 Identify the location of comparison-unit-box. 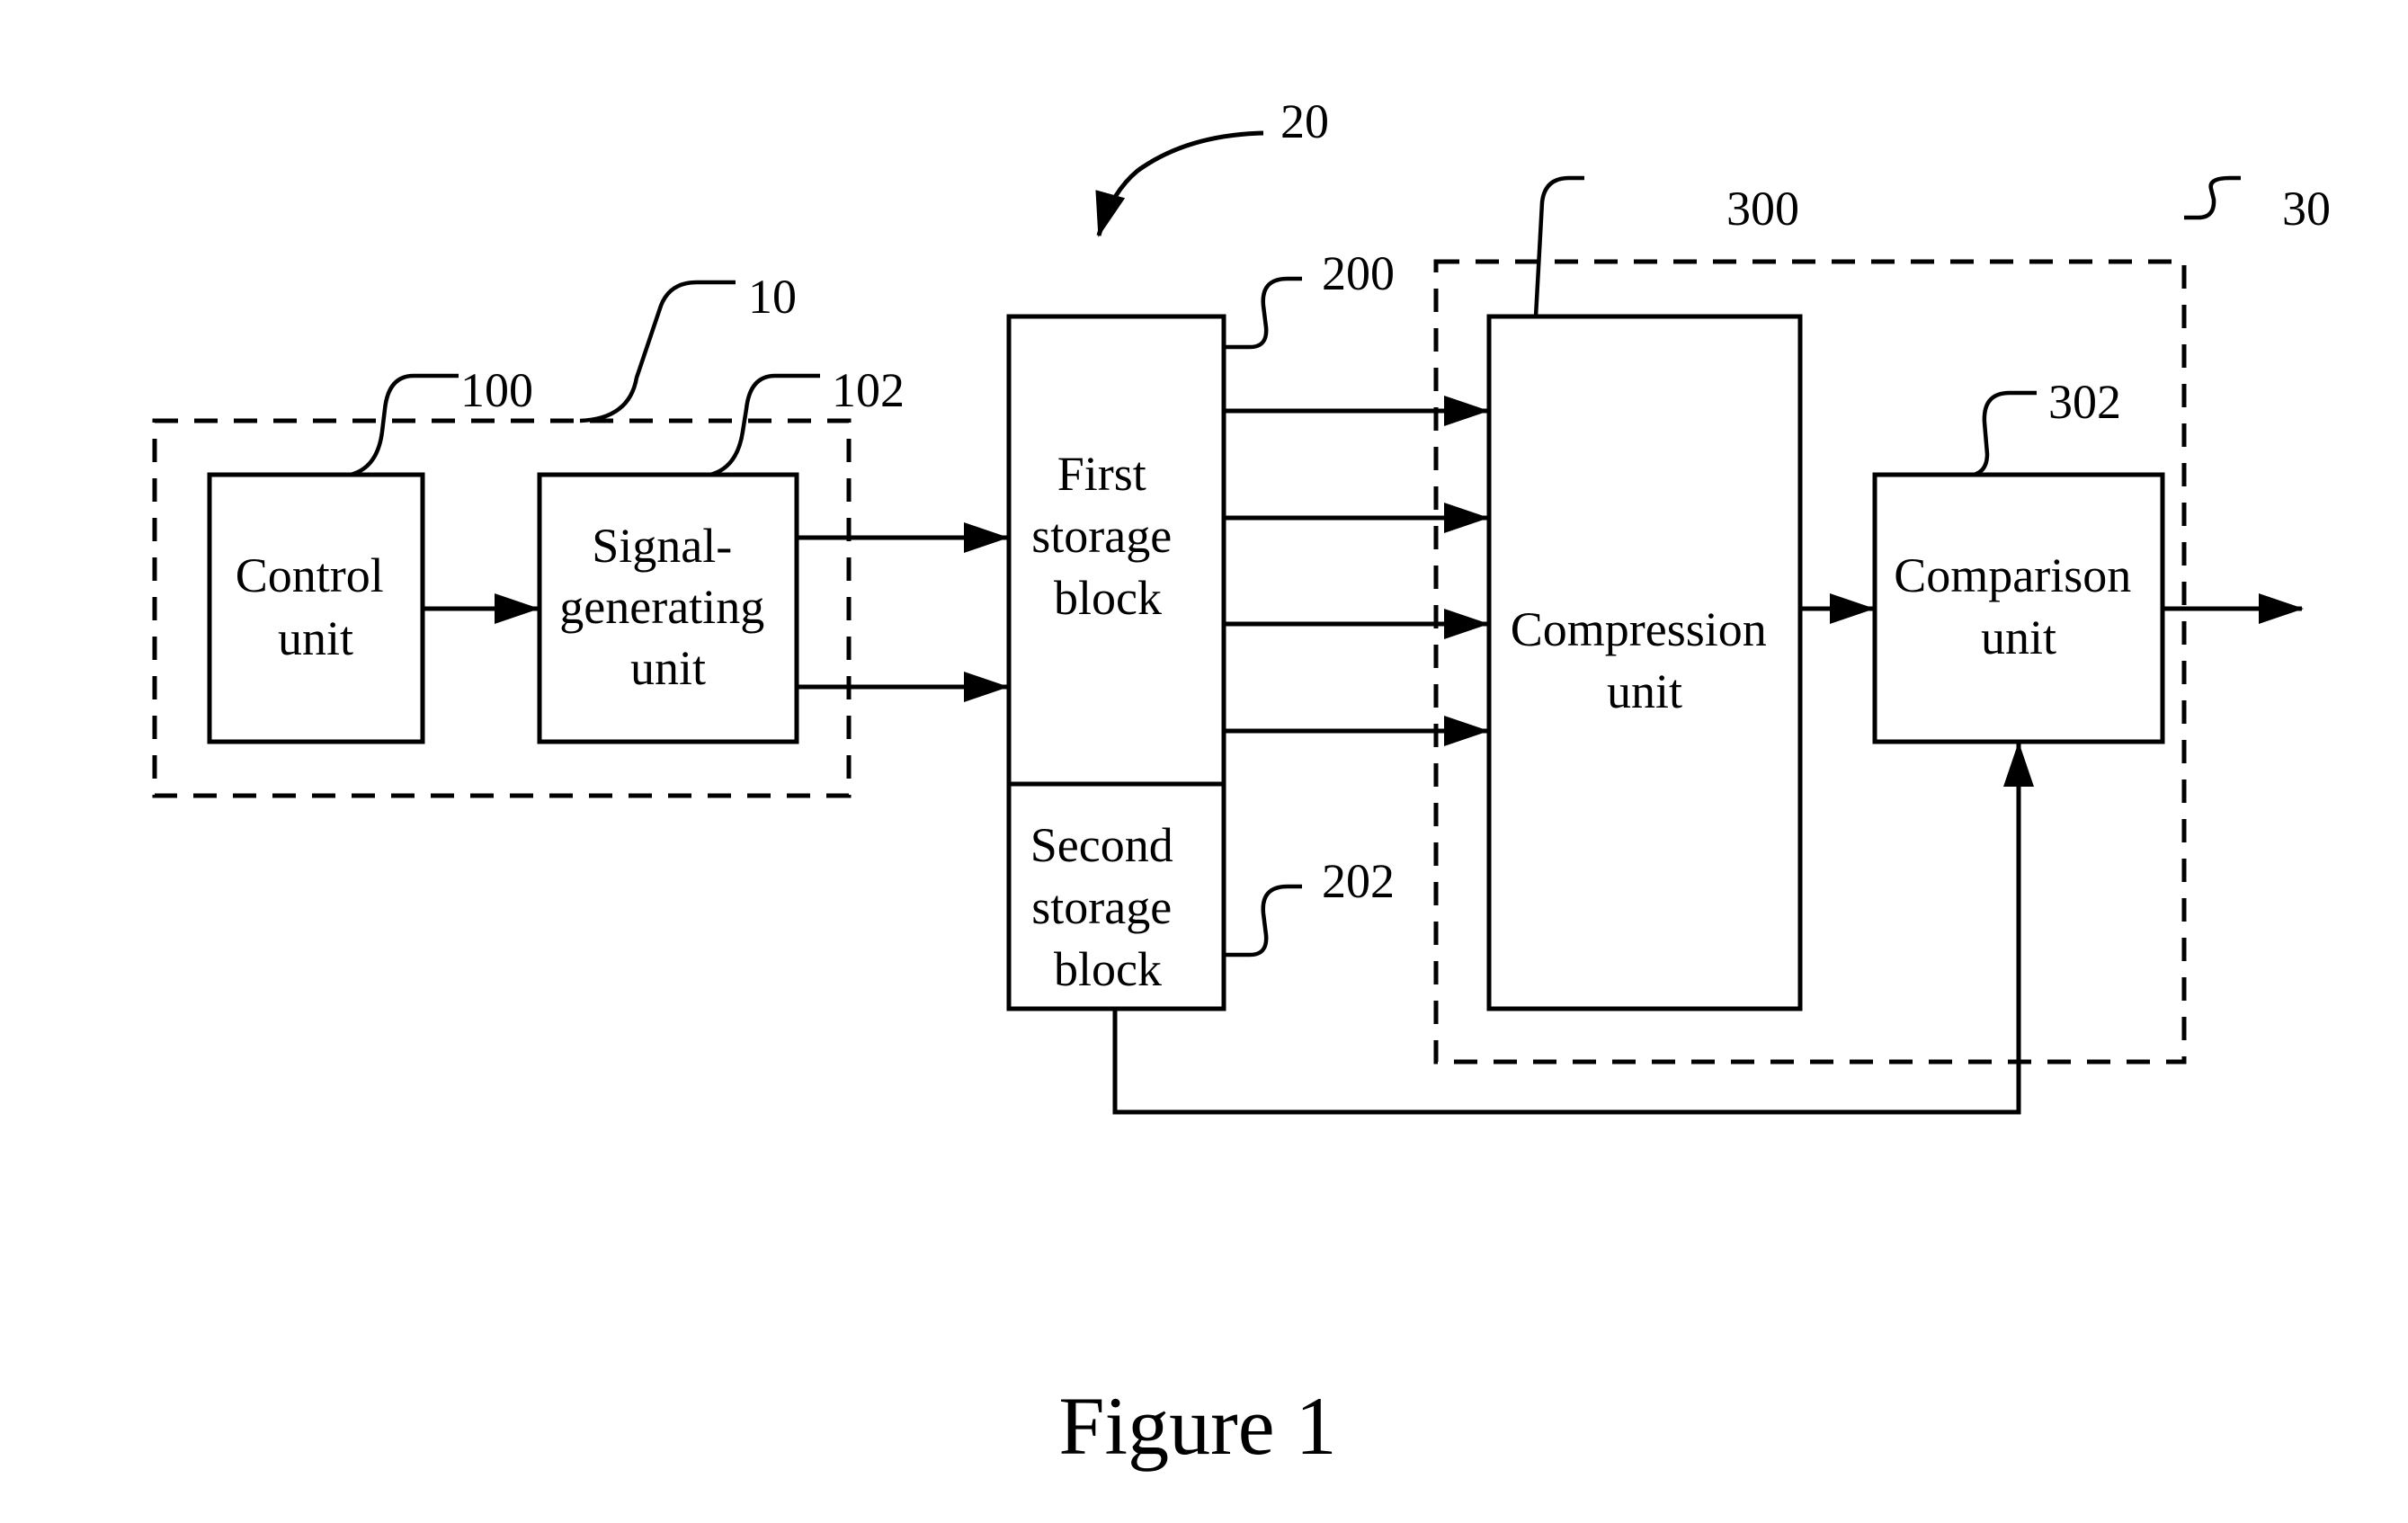
(2018, 608).